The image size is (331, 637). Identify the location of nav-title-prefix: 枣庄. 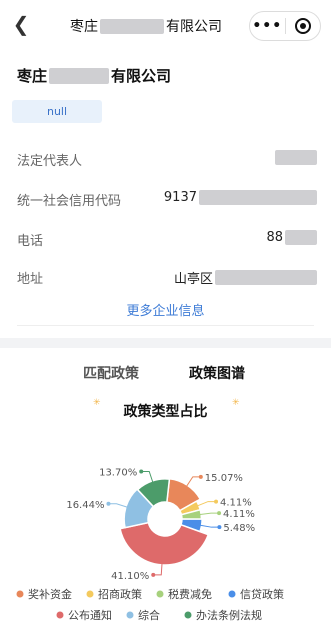
(84, 27).